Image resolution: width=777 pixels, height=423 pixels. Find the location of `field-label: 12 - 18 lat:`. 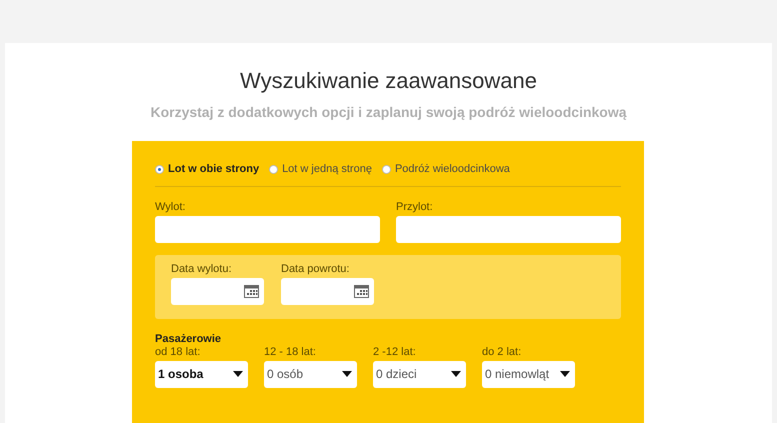

field-label: 12 - 18 lat: is located at coordinates (290, 352).